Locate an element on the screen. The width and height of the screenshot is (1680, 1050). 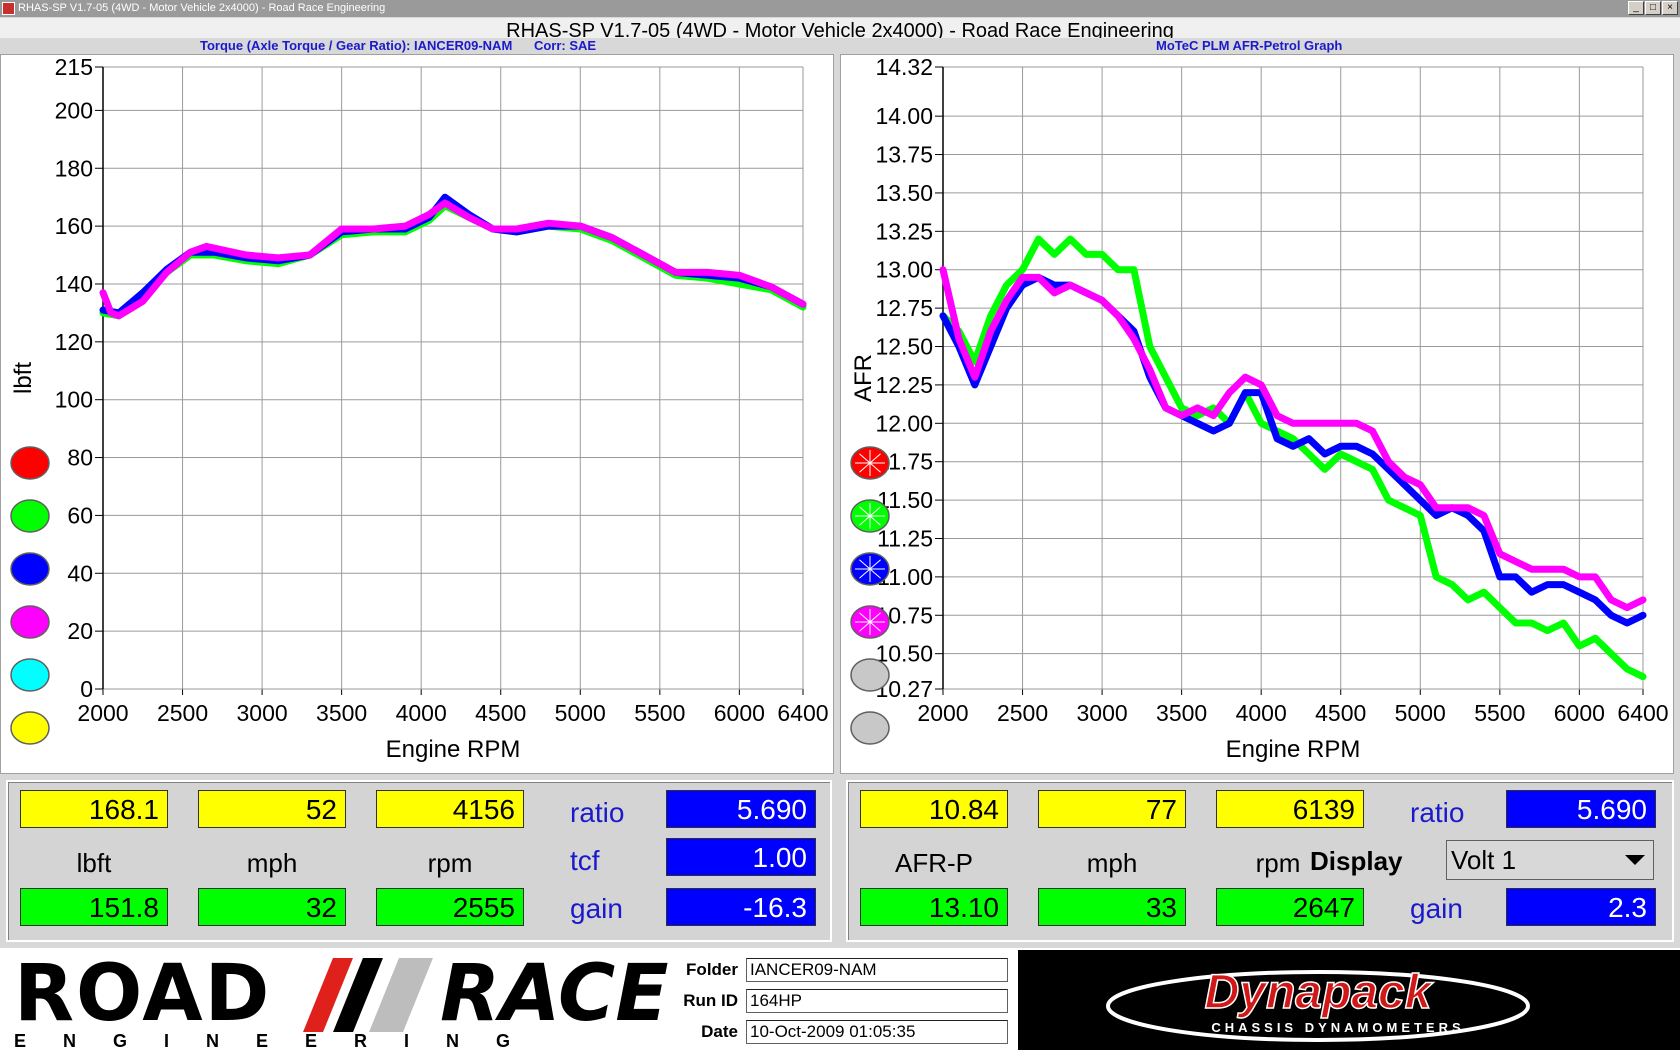
gain-value-right: 2.3 is located at coordinates (1581, 907).